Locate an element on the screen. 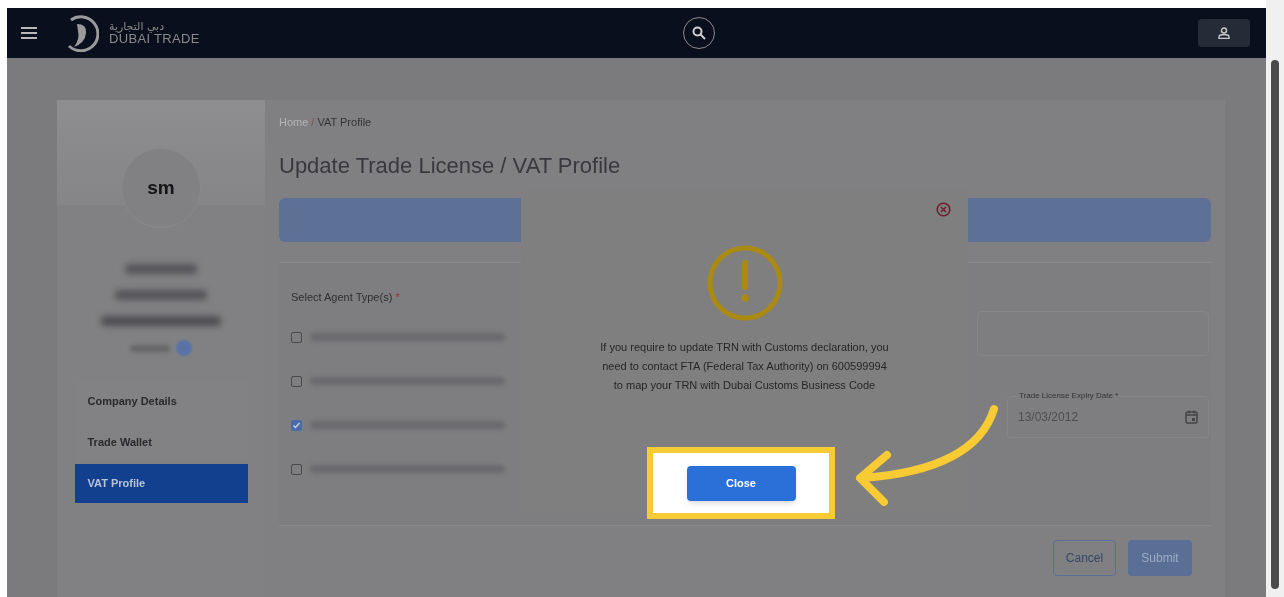 This screenshot has height=597, width=1284. menu-icon is located at coordinates (29, 33).